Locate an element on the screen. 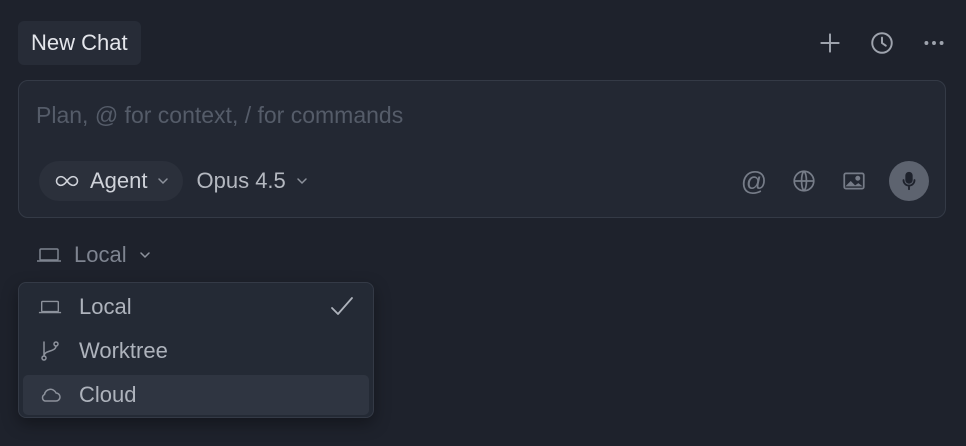 The image size is (966, 446). new-chat-icon is located at coordinates (830, 43).